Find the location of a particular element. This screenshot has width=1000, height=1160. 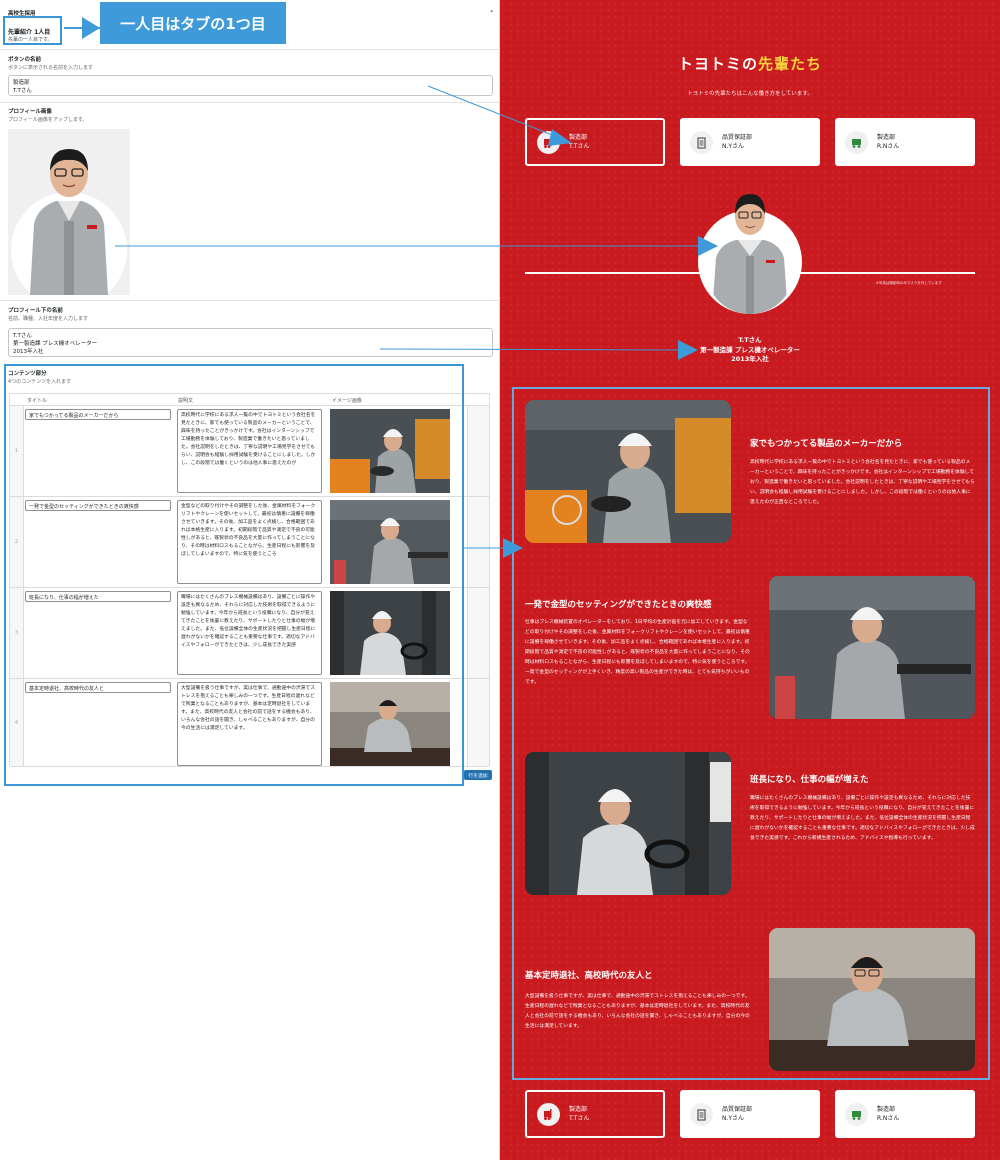

annotation-callout: 一人目はタブの1つ目 is located at coordinates (193, 23).